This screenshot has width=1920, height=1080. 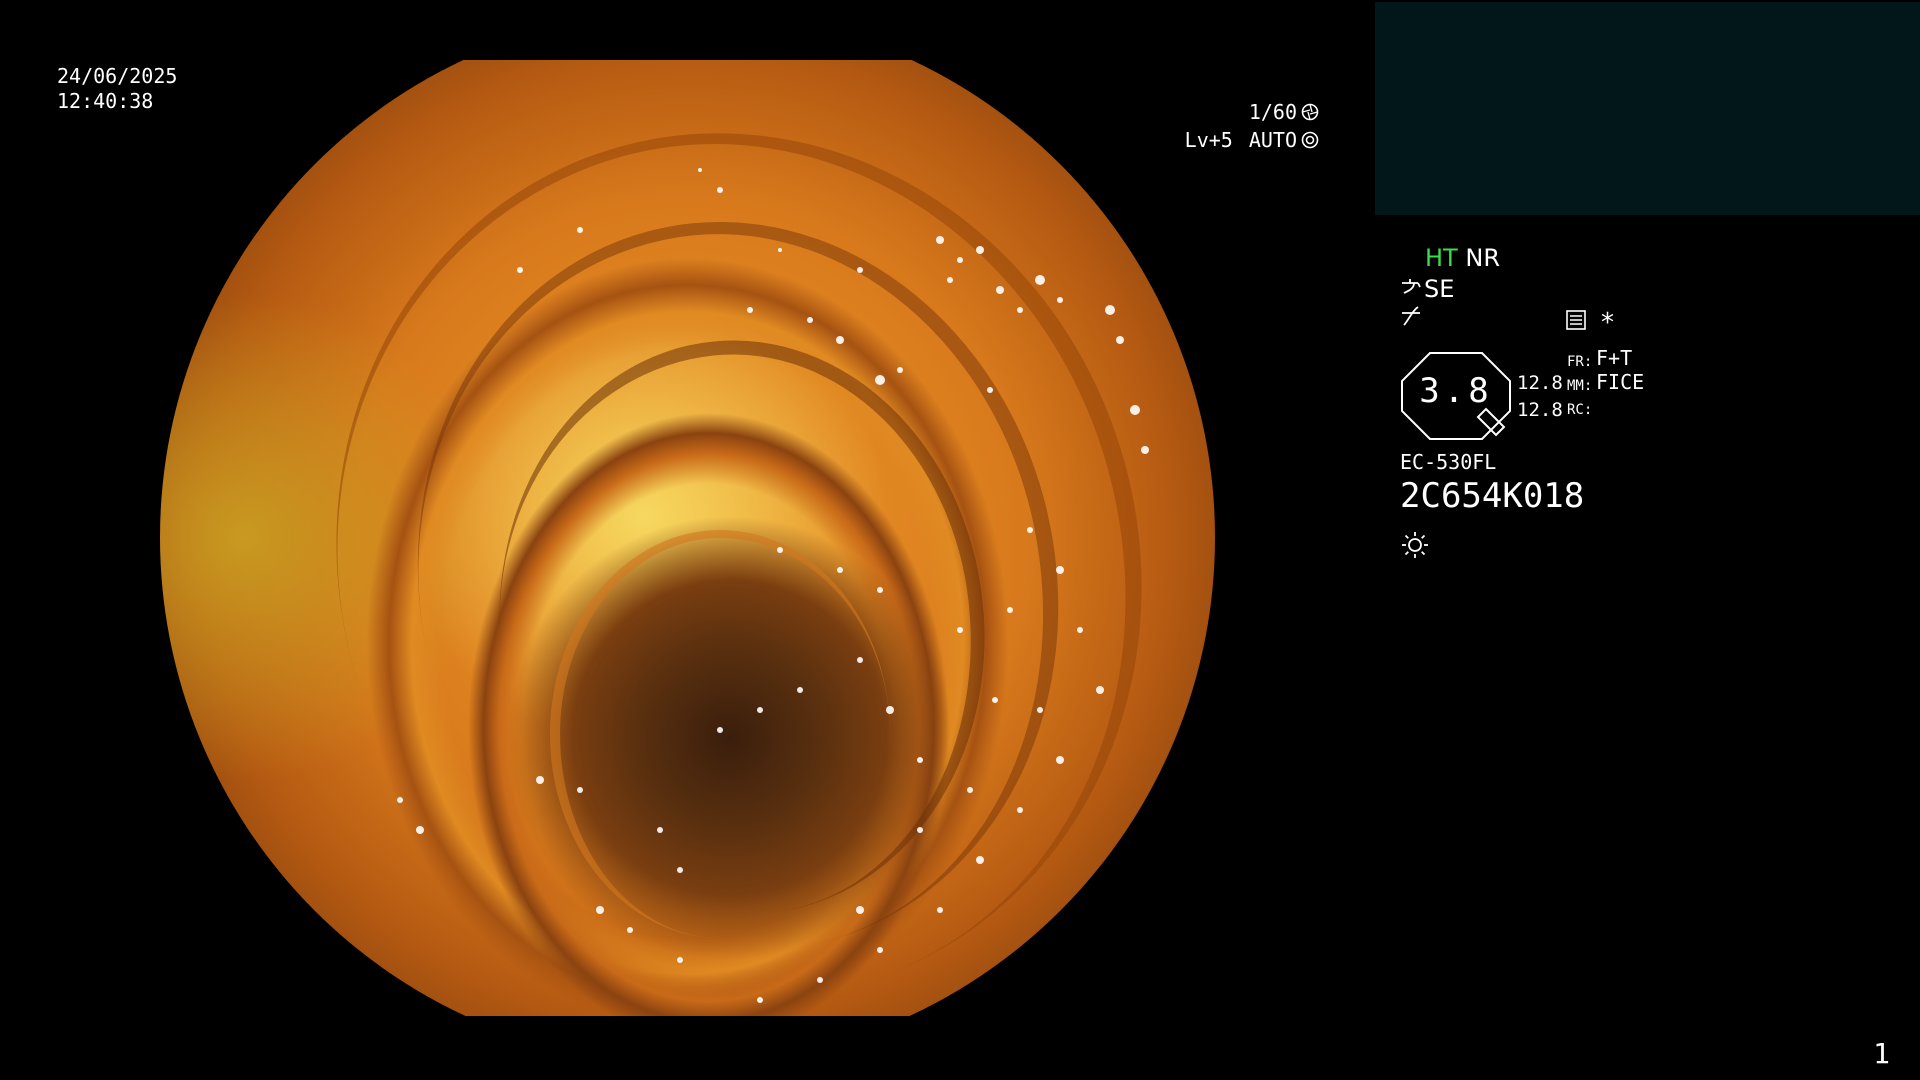 I want to click on power-curve-icon, so click(x=1411, y=319).